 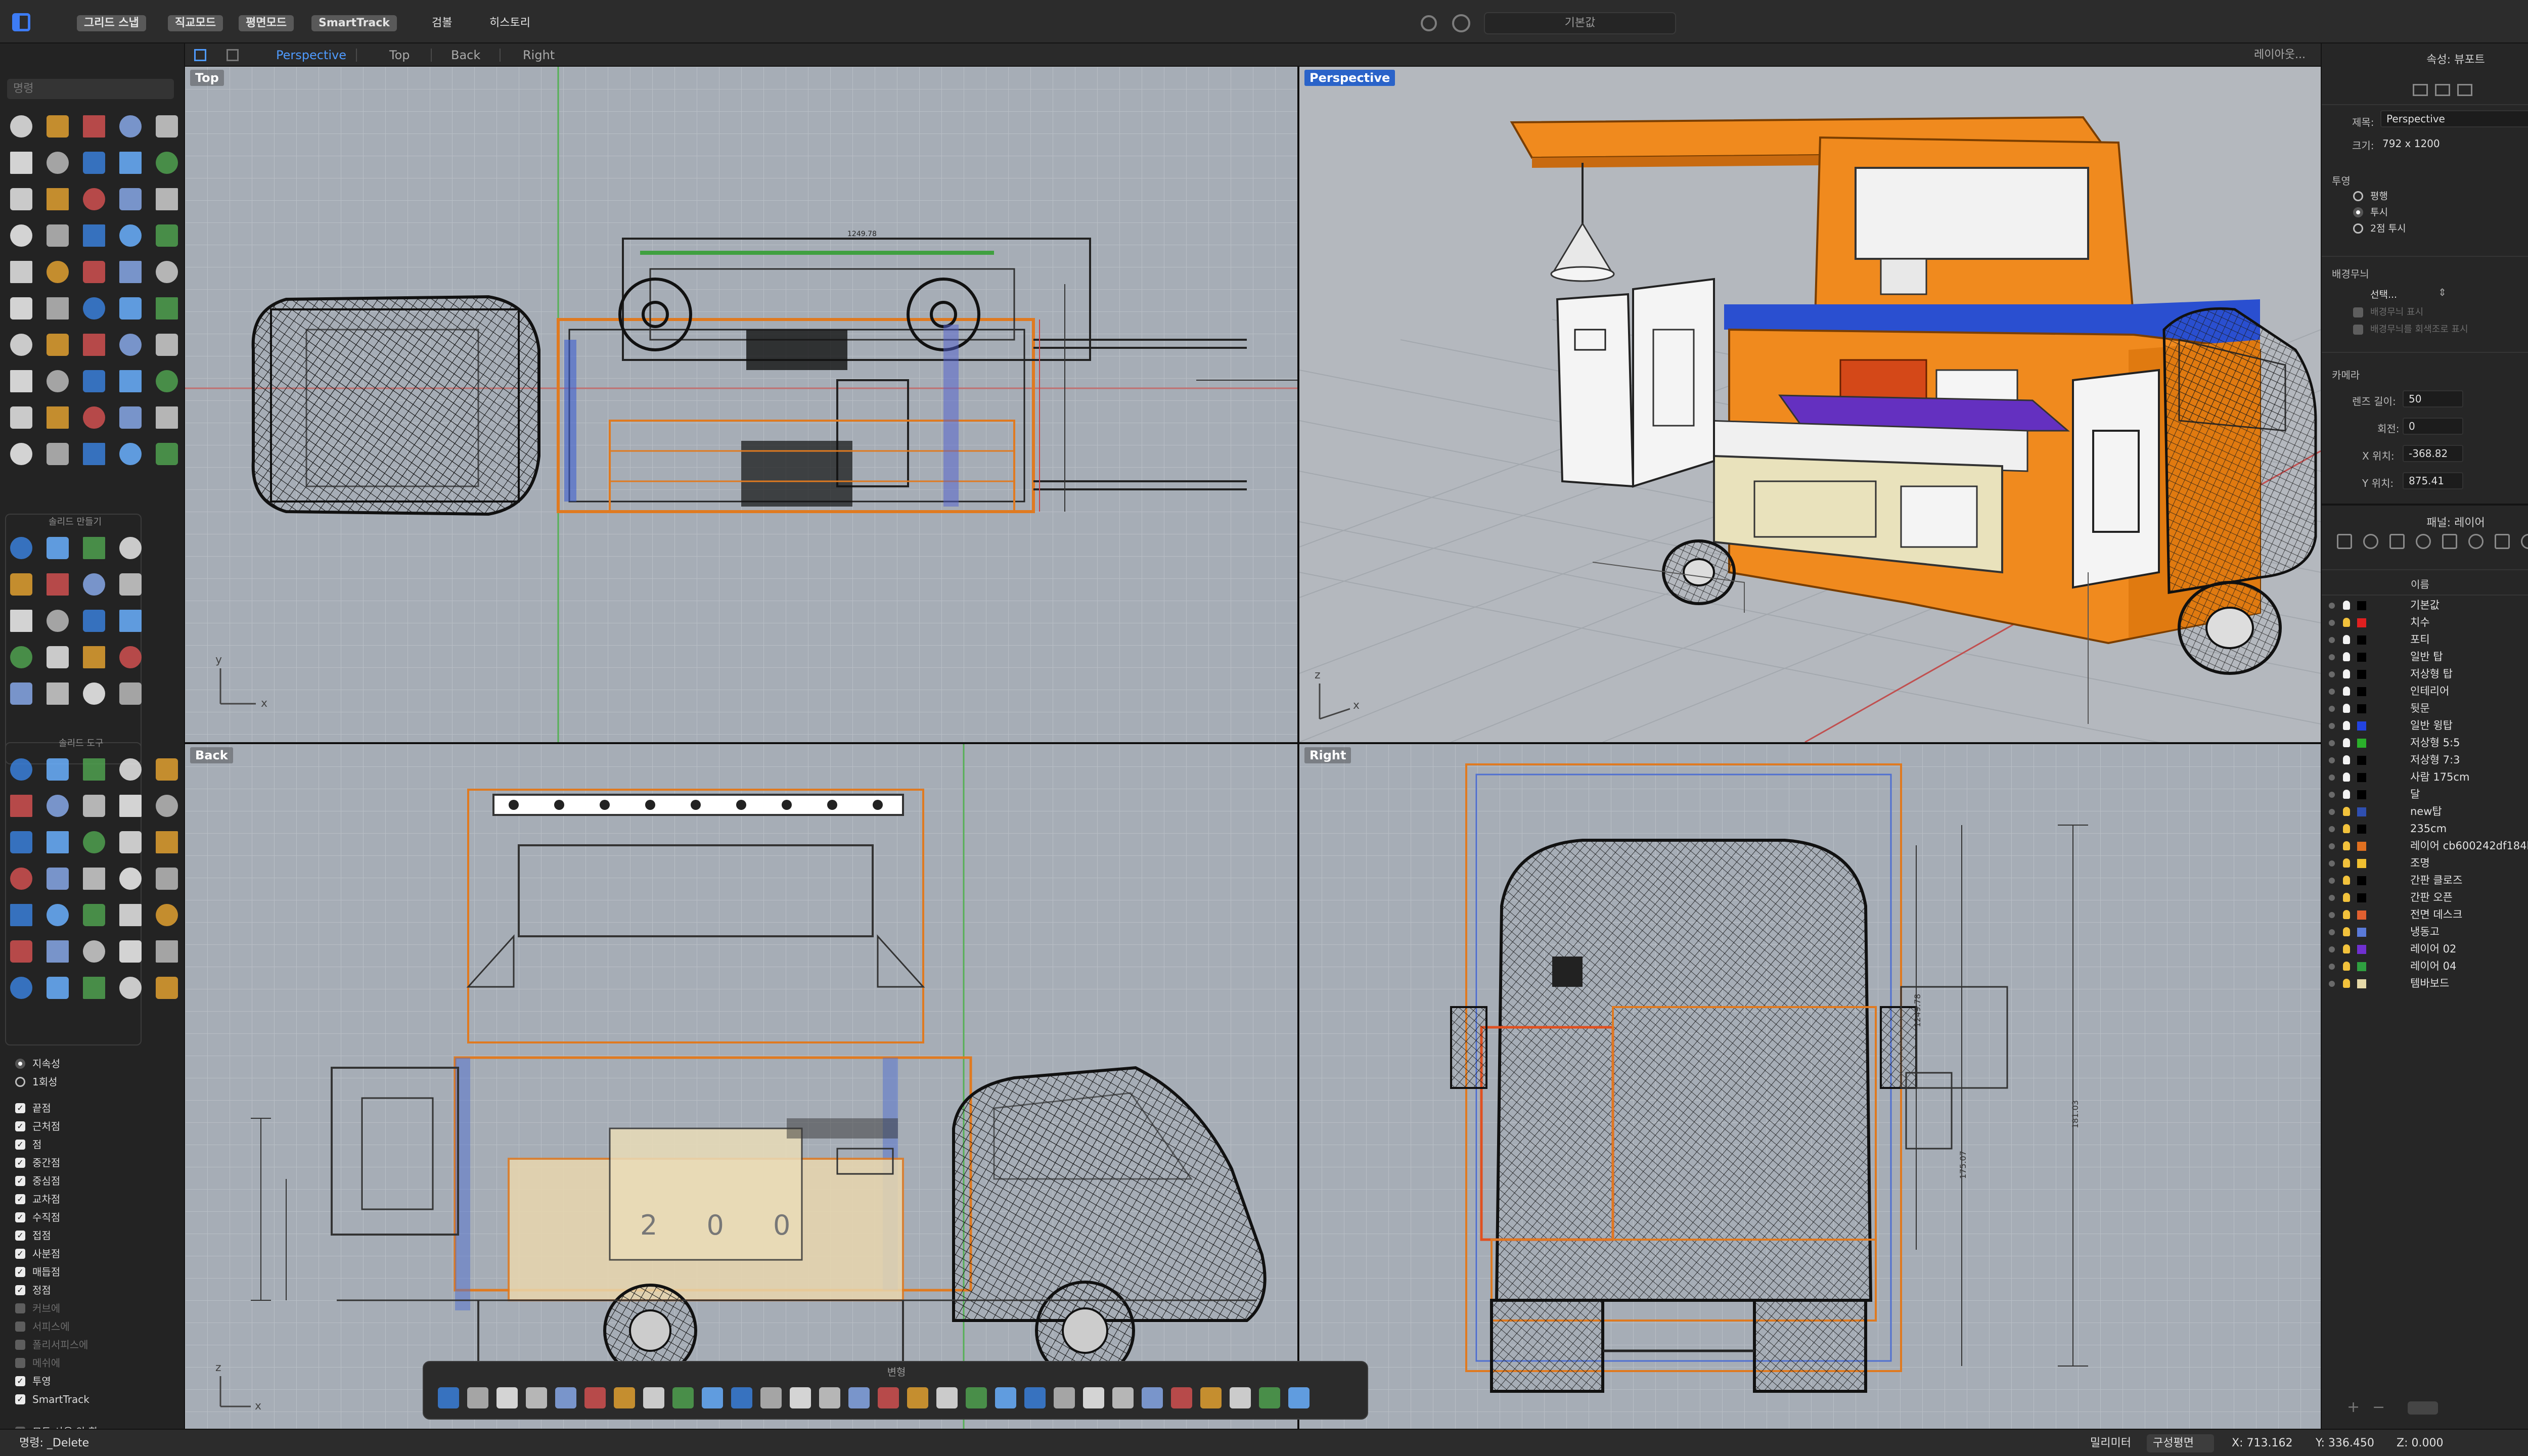 What do you see at coordinates (21, 842) in the screenshot?
I see `solid-edit-tool-11-icon` at bounding box center [21, 842].